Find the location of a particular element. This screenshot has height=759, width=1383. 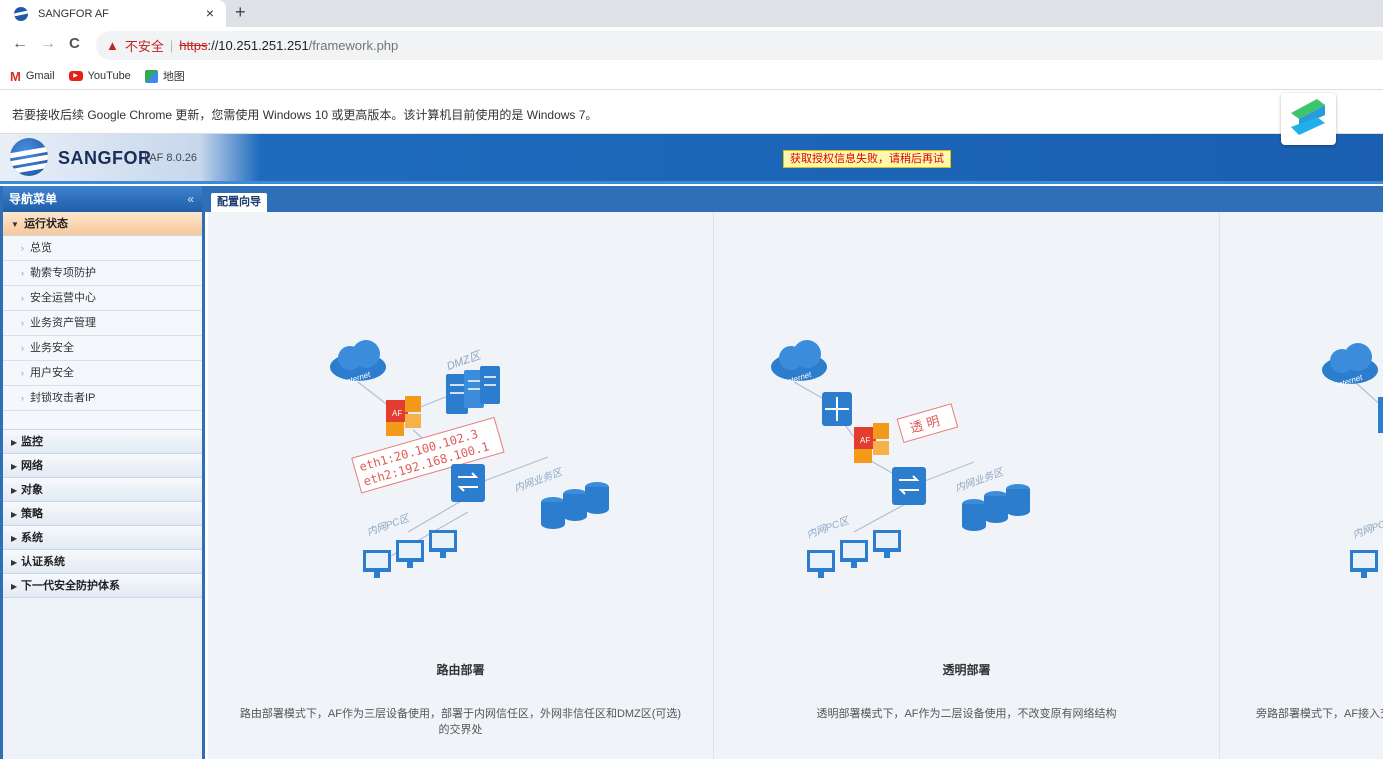

nav-group-runtime-status: ▼ 运行状态 is located at coordinates (102, 224).